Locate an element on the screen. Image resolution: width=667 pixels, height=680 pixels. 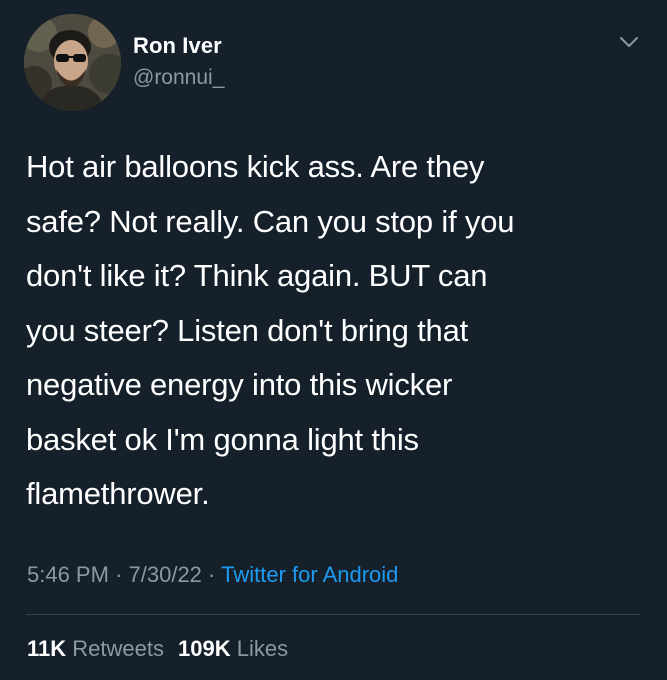
tweet-meta: 5:46 PM · 7/30/22 · Twitter for Android is located at coordinates (212, 575).